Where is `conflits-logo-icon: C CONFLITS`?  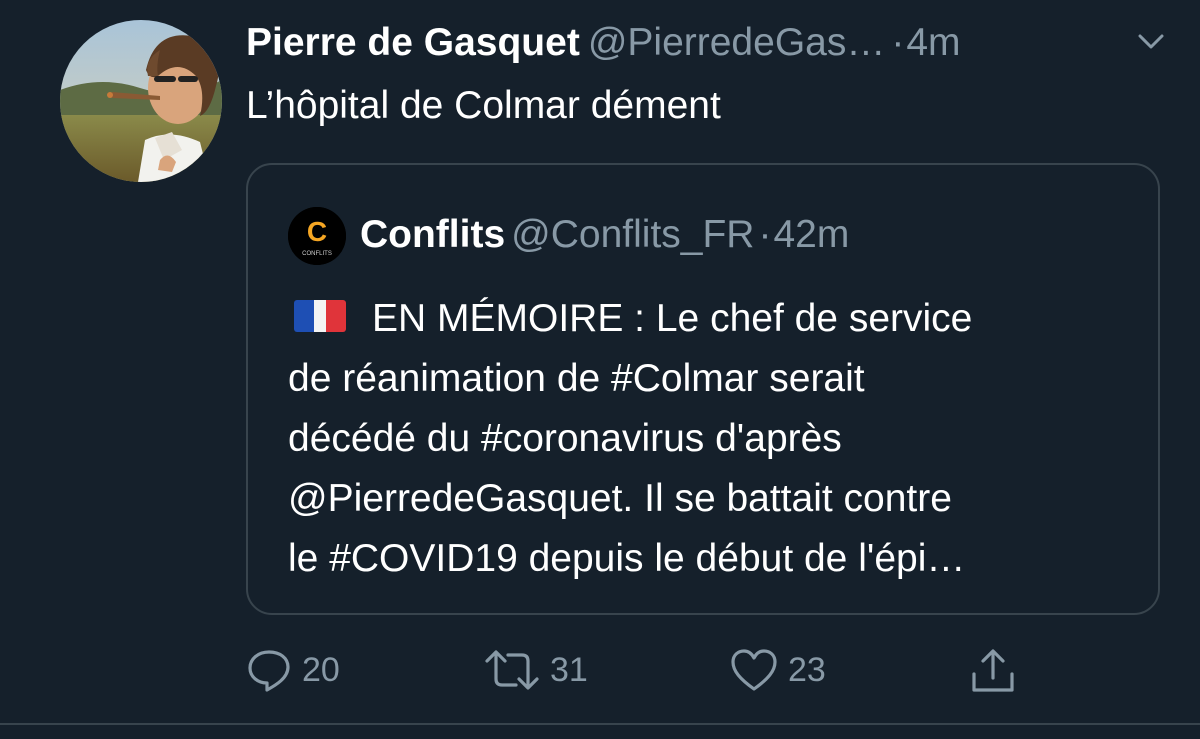
conflits-logo-icon: C CONFLITS is located at coordinates (317, 236).